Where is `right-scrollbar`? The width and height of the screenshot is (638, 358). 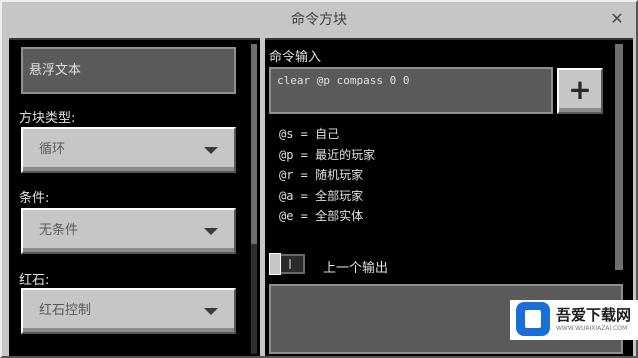 right-scrollbar is located at coordinates (619, 157).